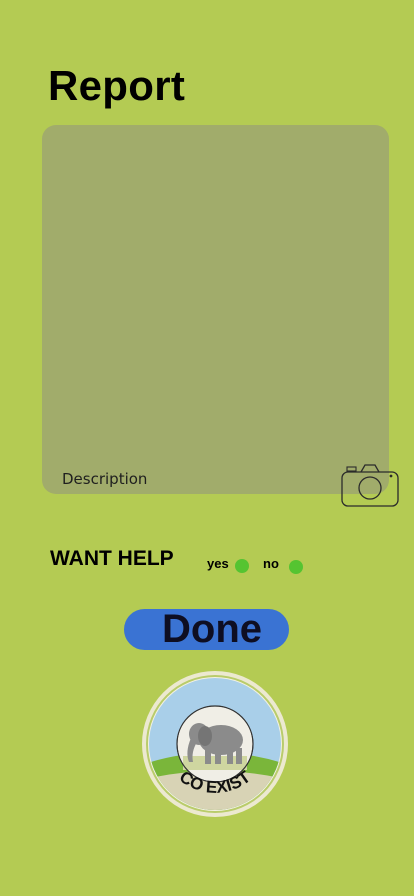  Describe the element at coordinates (218, 563) in the screenshot. I see `yes-label: yes` at that location.